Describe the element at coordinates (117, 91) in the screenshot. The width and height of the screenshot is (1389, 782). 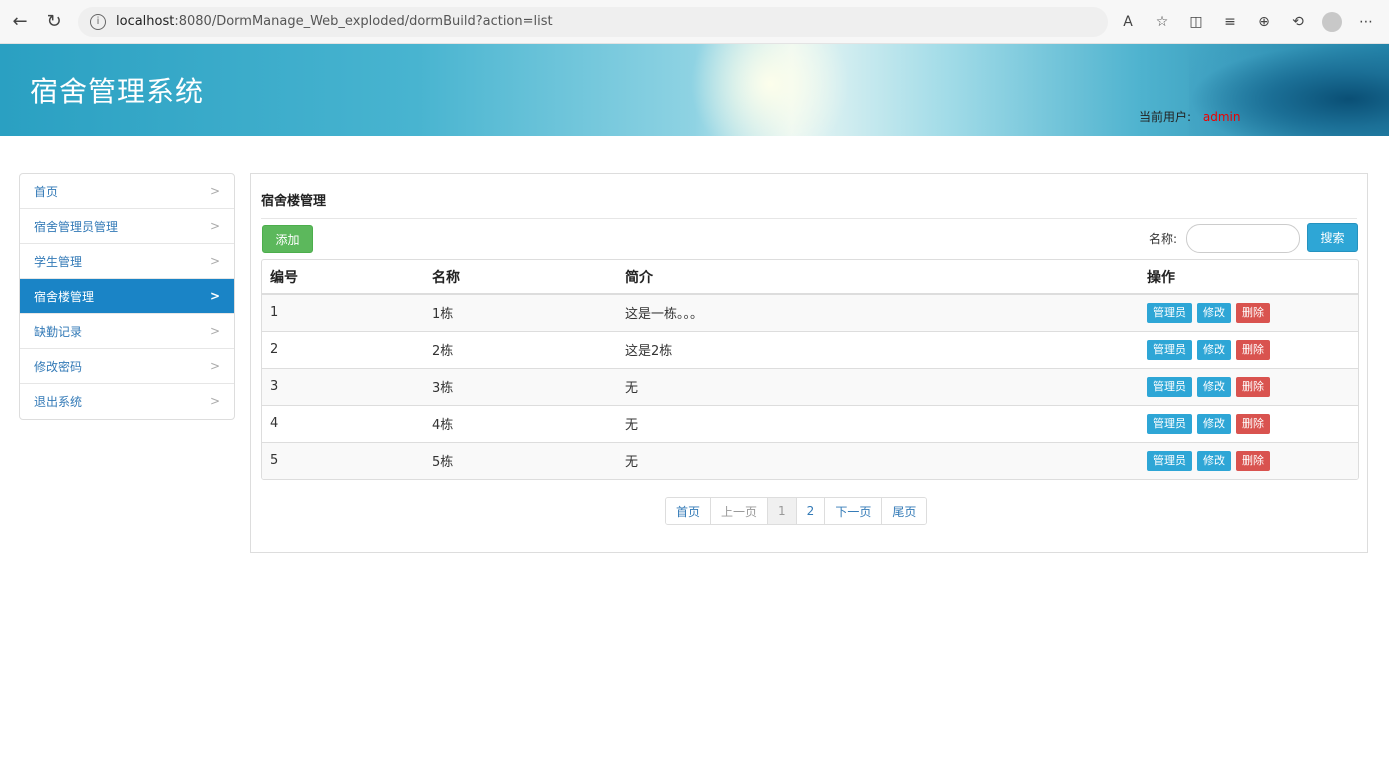
I see `app-title: 宿舍管理系统` at that location.